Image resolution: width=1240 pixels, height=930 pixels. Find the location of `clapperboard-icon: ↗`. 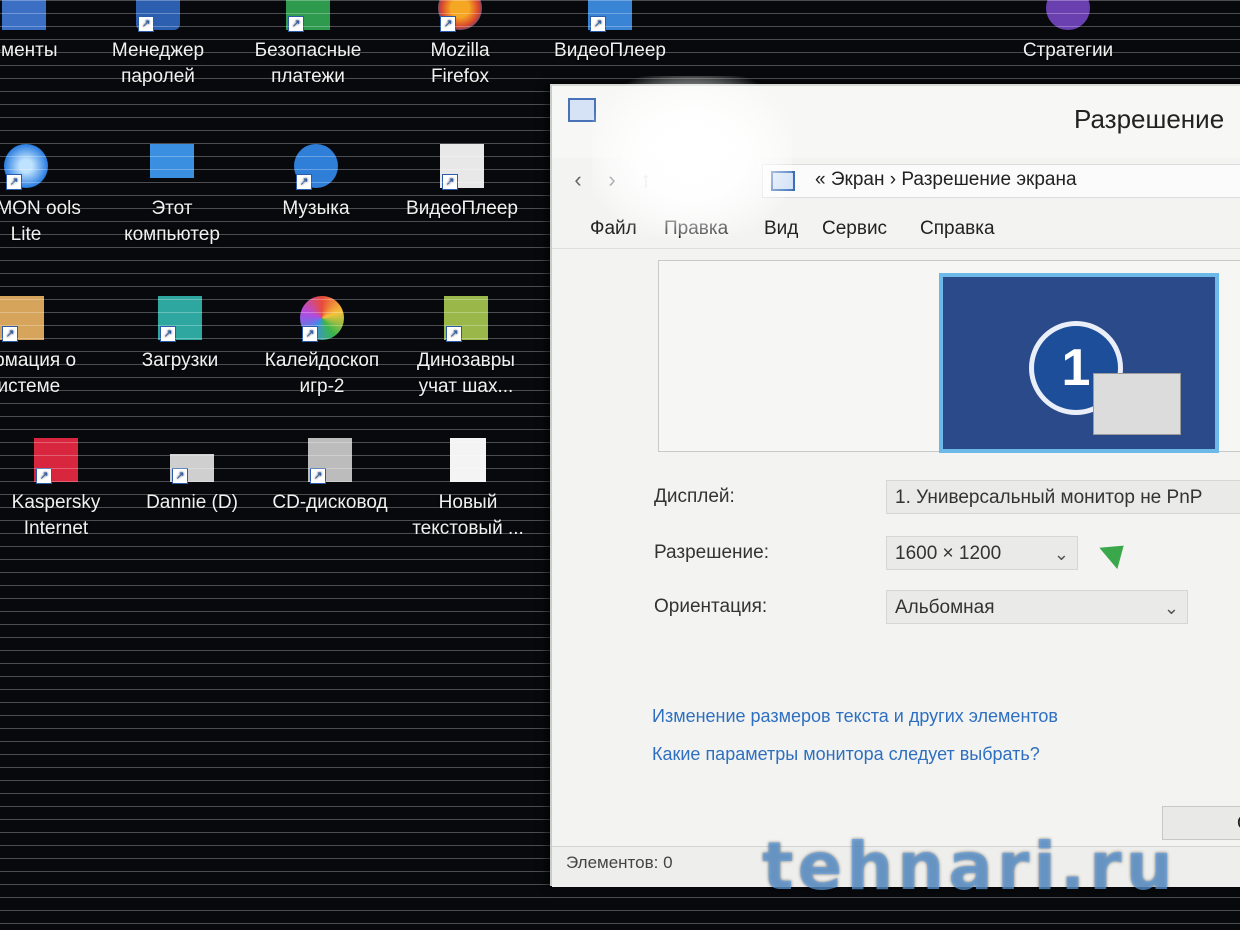

clapperboard-icon: ↗ is located at coordinates (462, 167).